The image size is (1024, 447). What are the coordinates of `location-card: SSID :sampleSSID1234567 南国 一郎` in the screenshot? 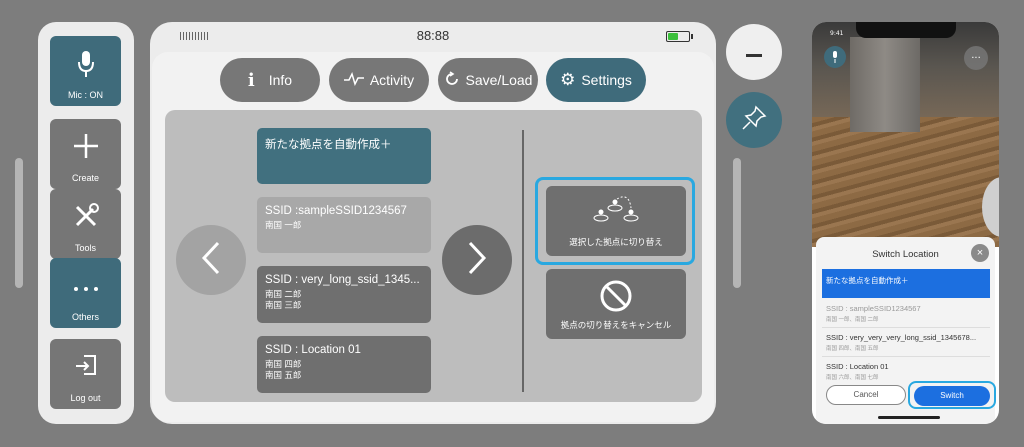 It's located at (344, 225).